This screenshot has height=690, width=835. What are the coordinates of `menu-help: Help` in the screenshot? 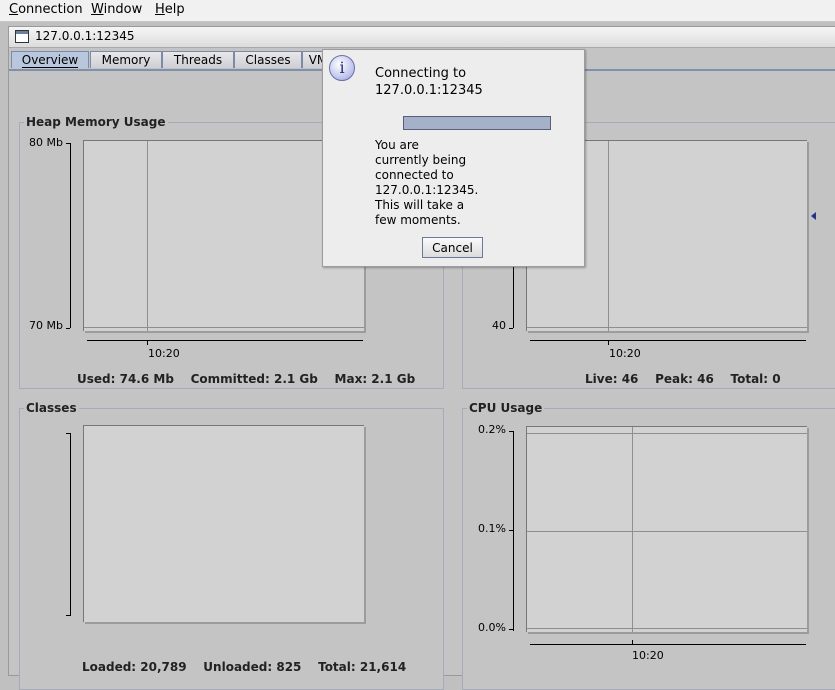 It's located at (170, 9).